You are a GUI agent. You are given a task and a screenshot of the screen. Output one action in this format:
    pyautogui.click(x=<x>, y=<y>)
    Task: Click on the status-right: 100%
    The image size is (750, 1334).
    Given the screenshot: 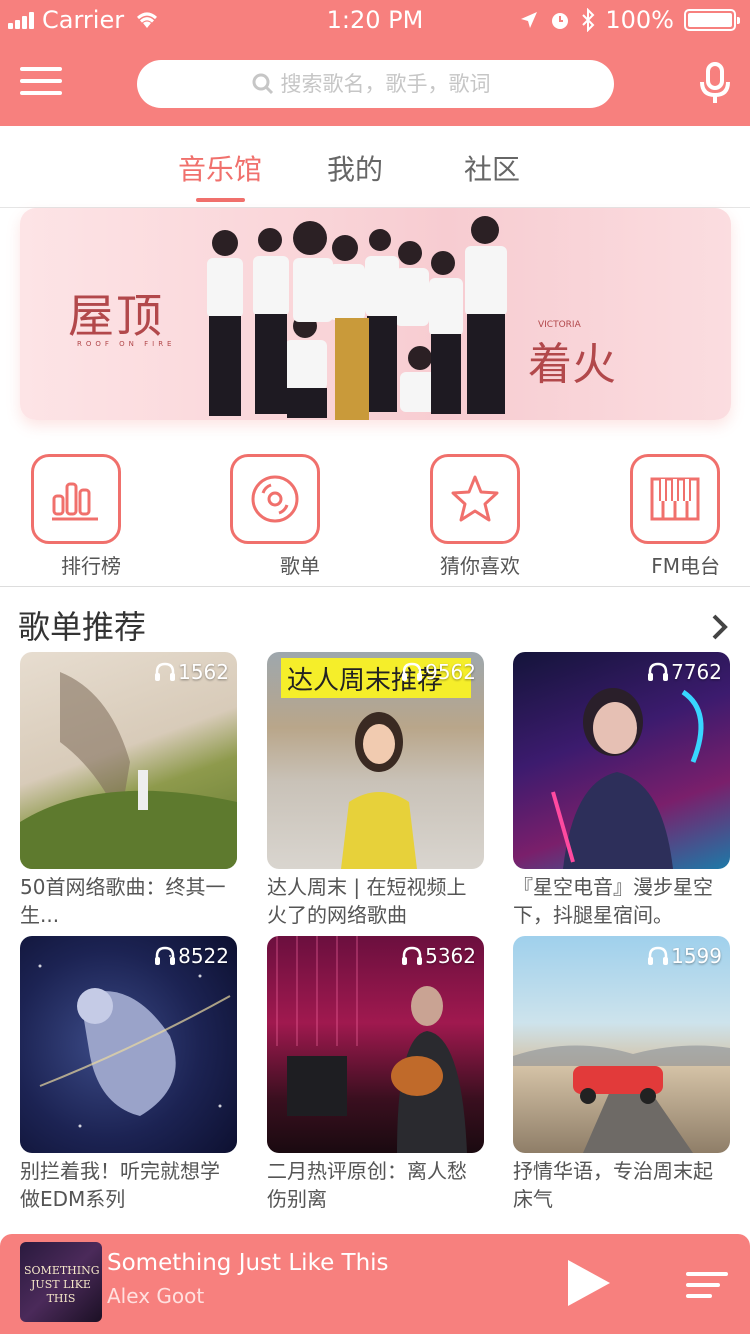 What is the action you would take?
    pyautogui.click(x=629, y=20)
    